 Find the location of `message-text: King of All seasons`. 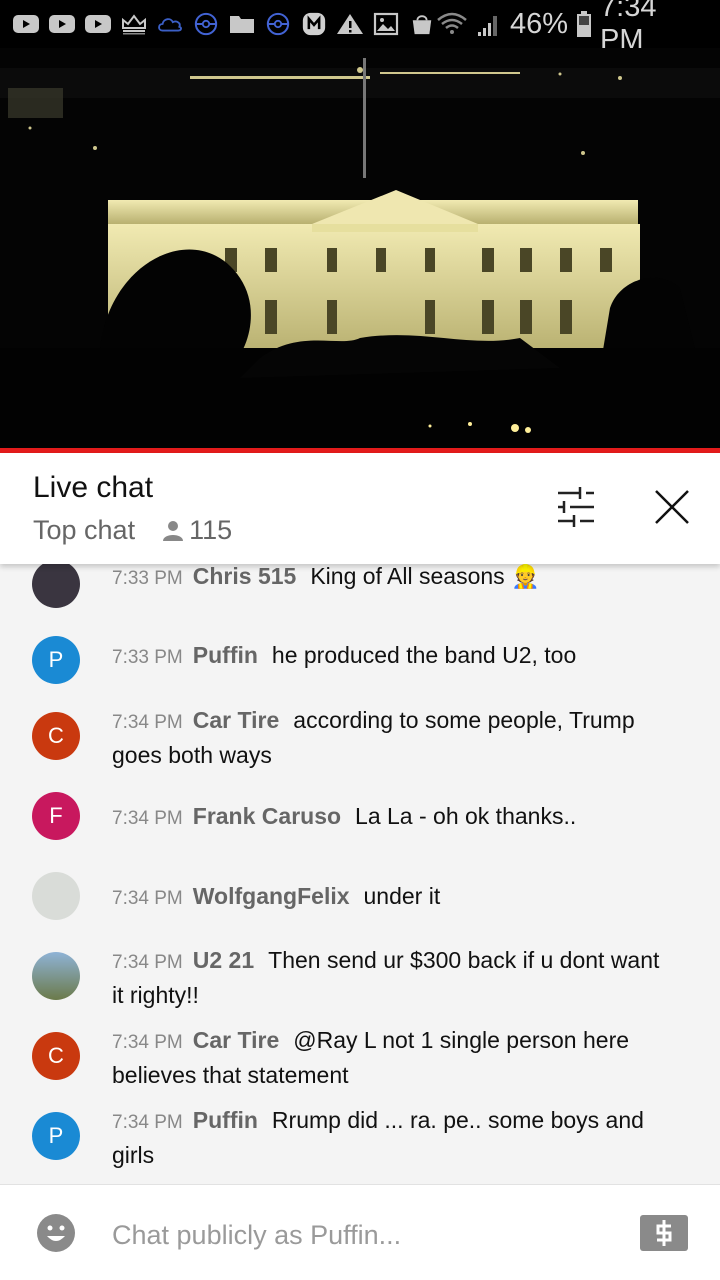

message-text: King of All seasons is located at coordinates (407, 576).